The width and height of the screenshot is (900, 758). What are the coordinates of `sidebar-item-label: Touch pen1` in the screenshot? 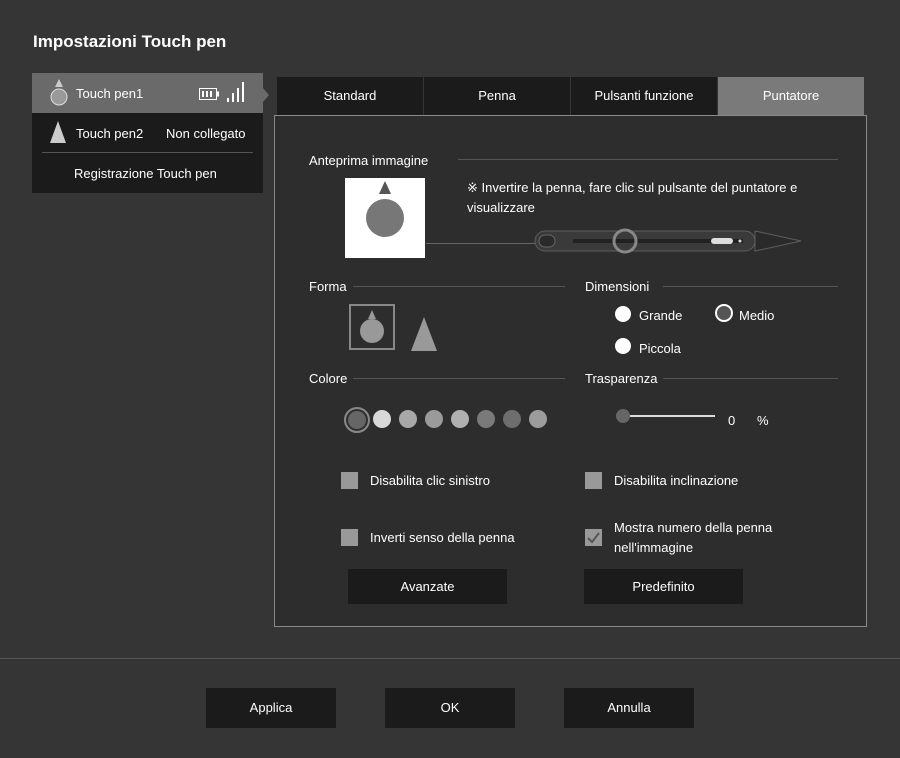 It's located at (110, 93).